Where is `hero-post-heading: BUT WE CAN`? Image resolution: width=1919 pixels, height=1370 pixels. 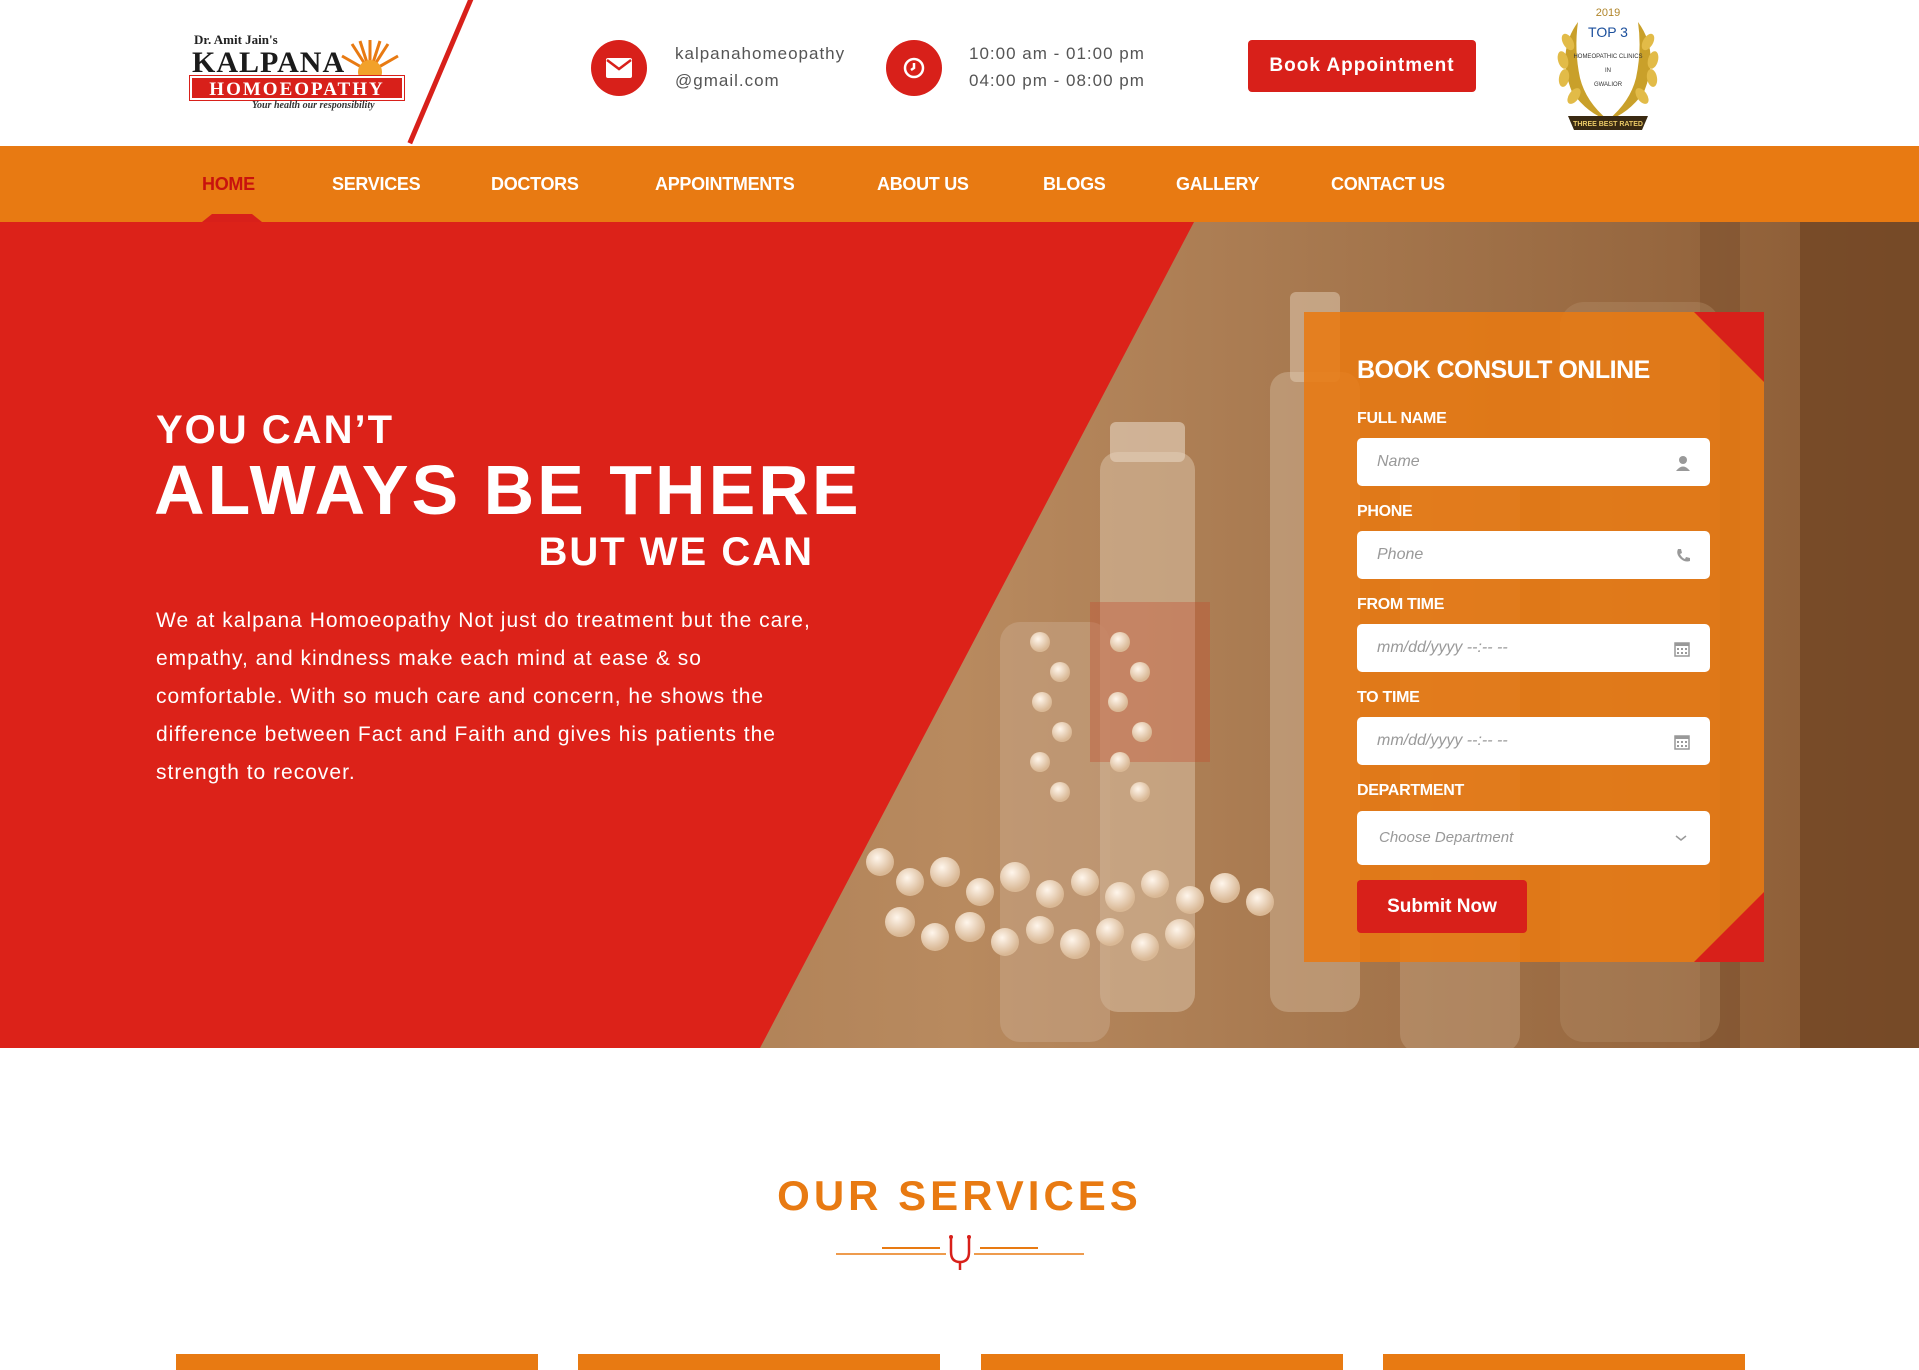
hero-post-heading: BUT WE CAN is located at coordinates (676, 552).